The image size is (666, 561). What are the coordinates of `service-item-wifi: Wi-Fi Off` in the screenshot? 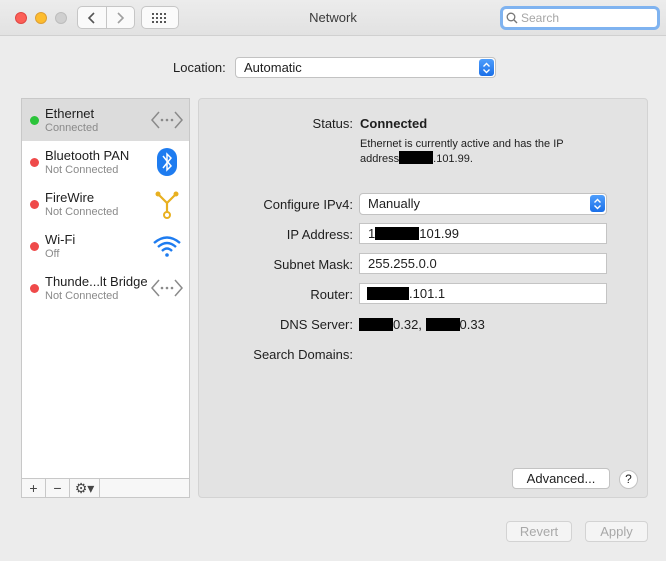 It's located at (105, 246).